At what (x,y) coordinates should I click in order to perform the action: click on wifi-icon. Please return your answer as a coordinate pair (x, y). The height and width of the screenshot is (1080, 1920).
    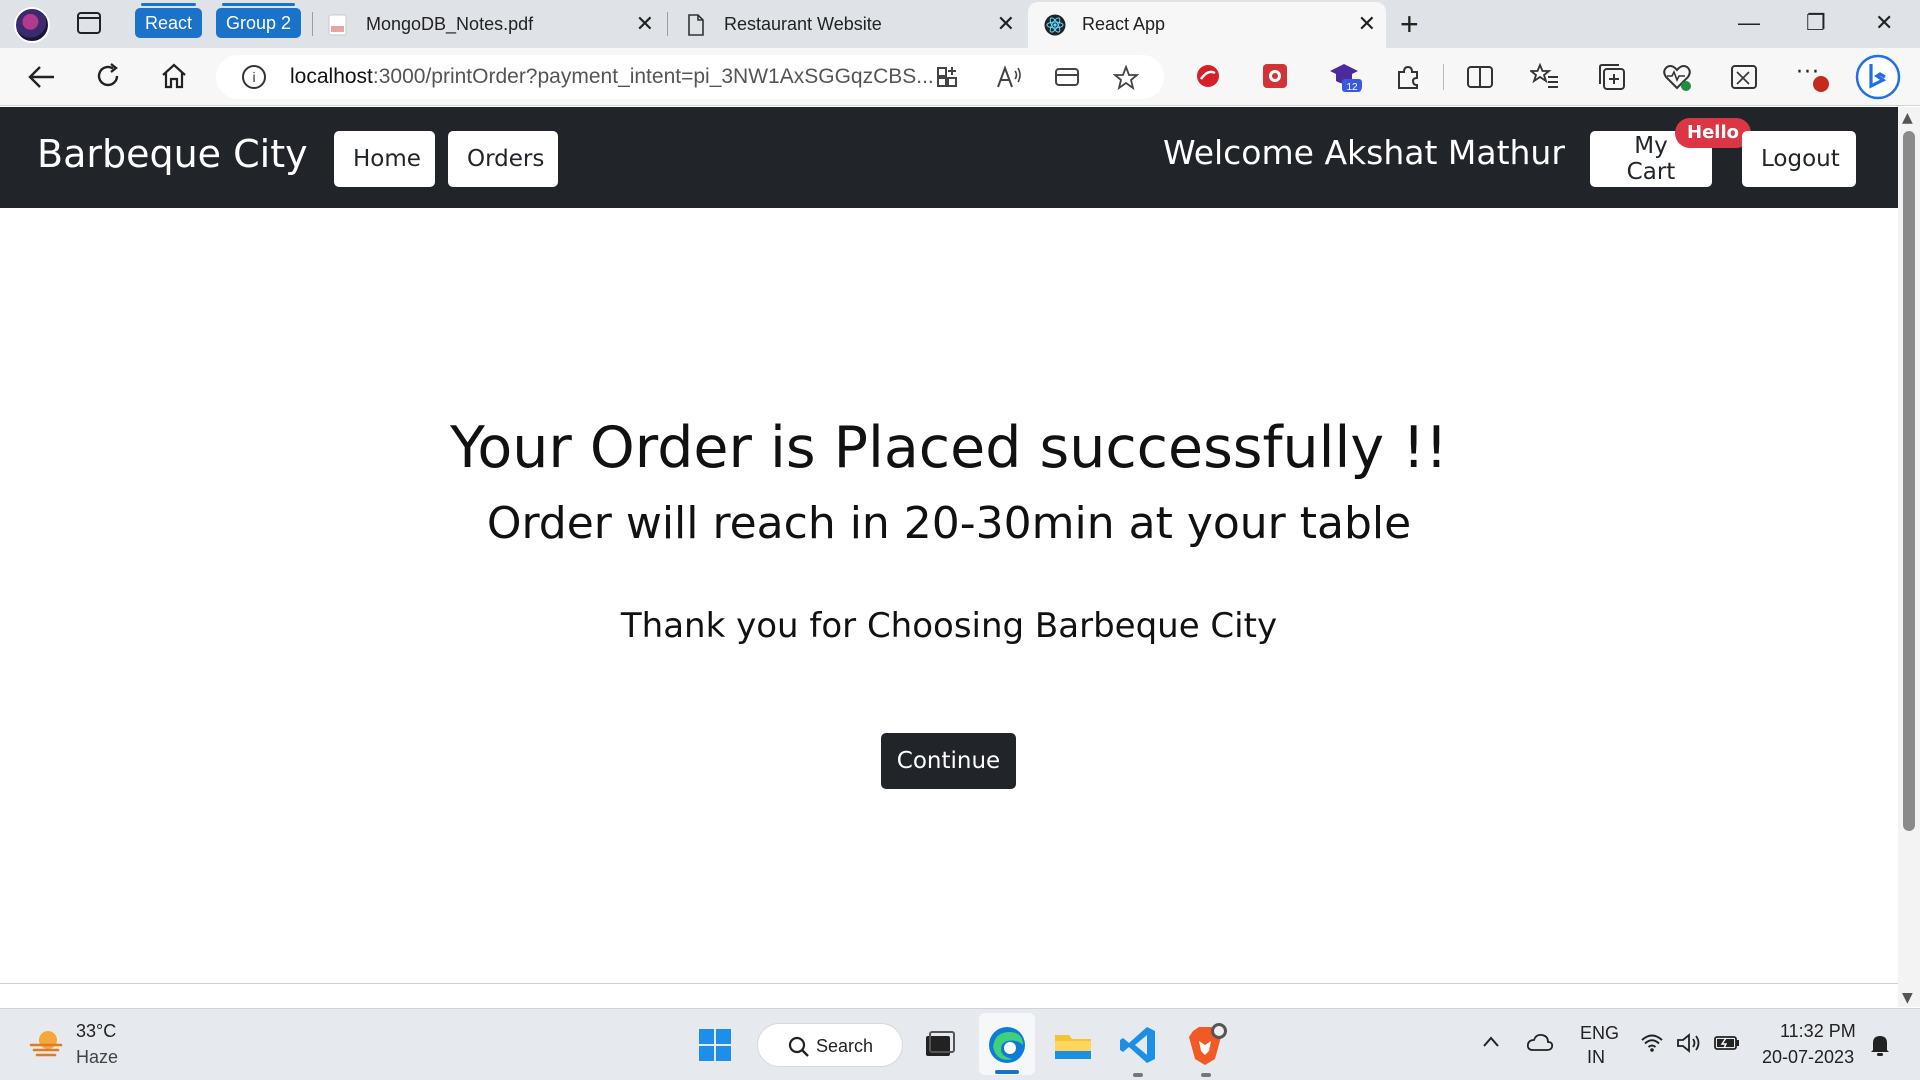
    Looking at the image, I should click on (1652, 1043).